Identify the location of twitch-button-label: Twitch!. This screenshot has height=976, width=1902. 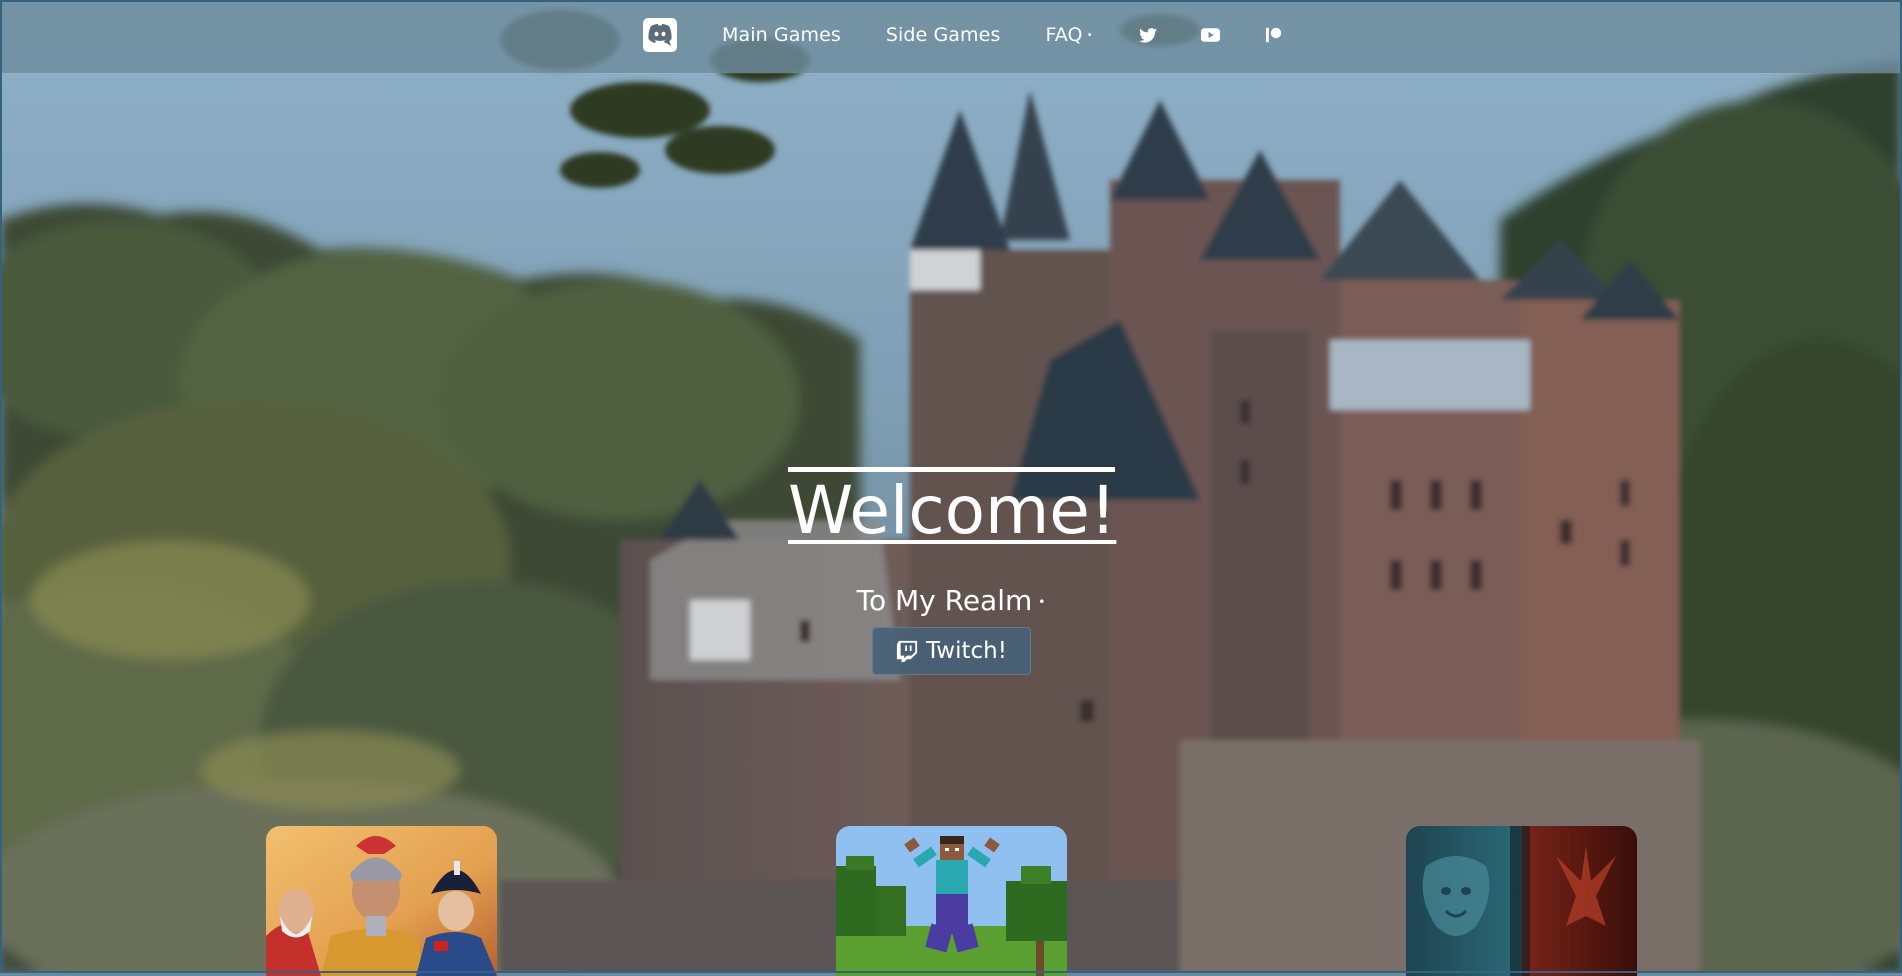
(966, 651).